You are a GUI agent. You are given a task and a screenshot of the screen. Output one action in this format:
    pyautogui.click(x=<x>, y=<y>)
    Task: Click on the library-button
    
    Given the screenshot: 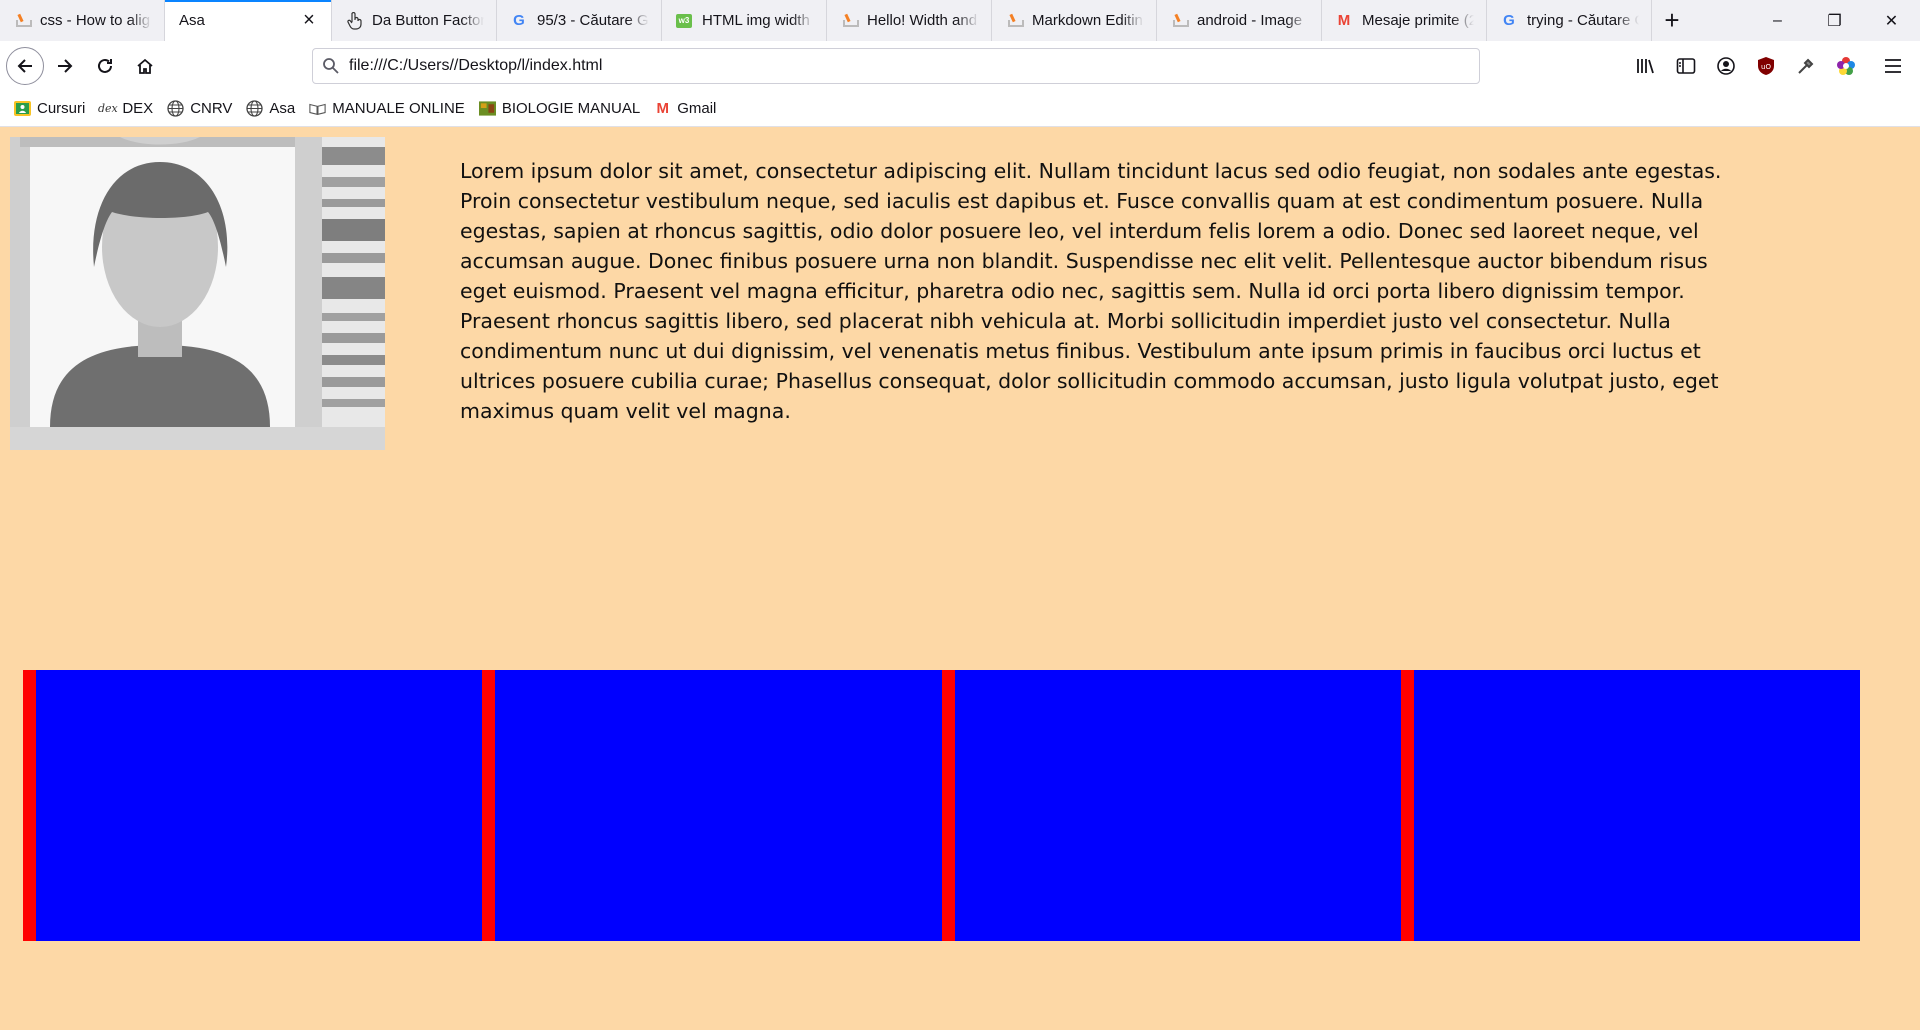 What is the action you would take?
    pyautogui.click(x=1646, y=66)
    